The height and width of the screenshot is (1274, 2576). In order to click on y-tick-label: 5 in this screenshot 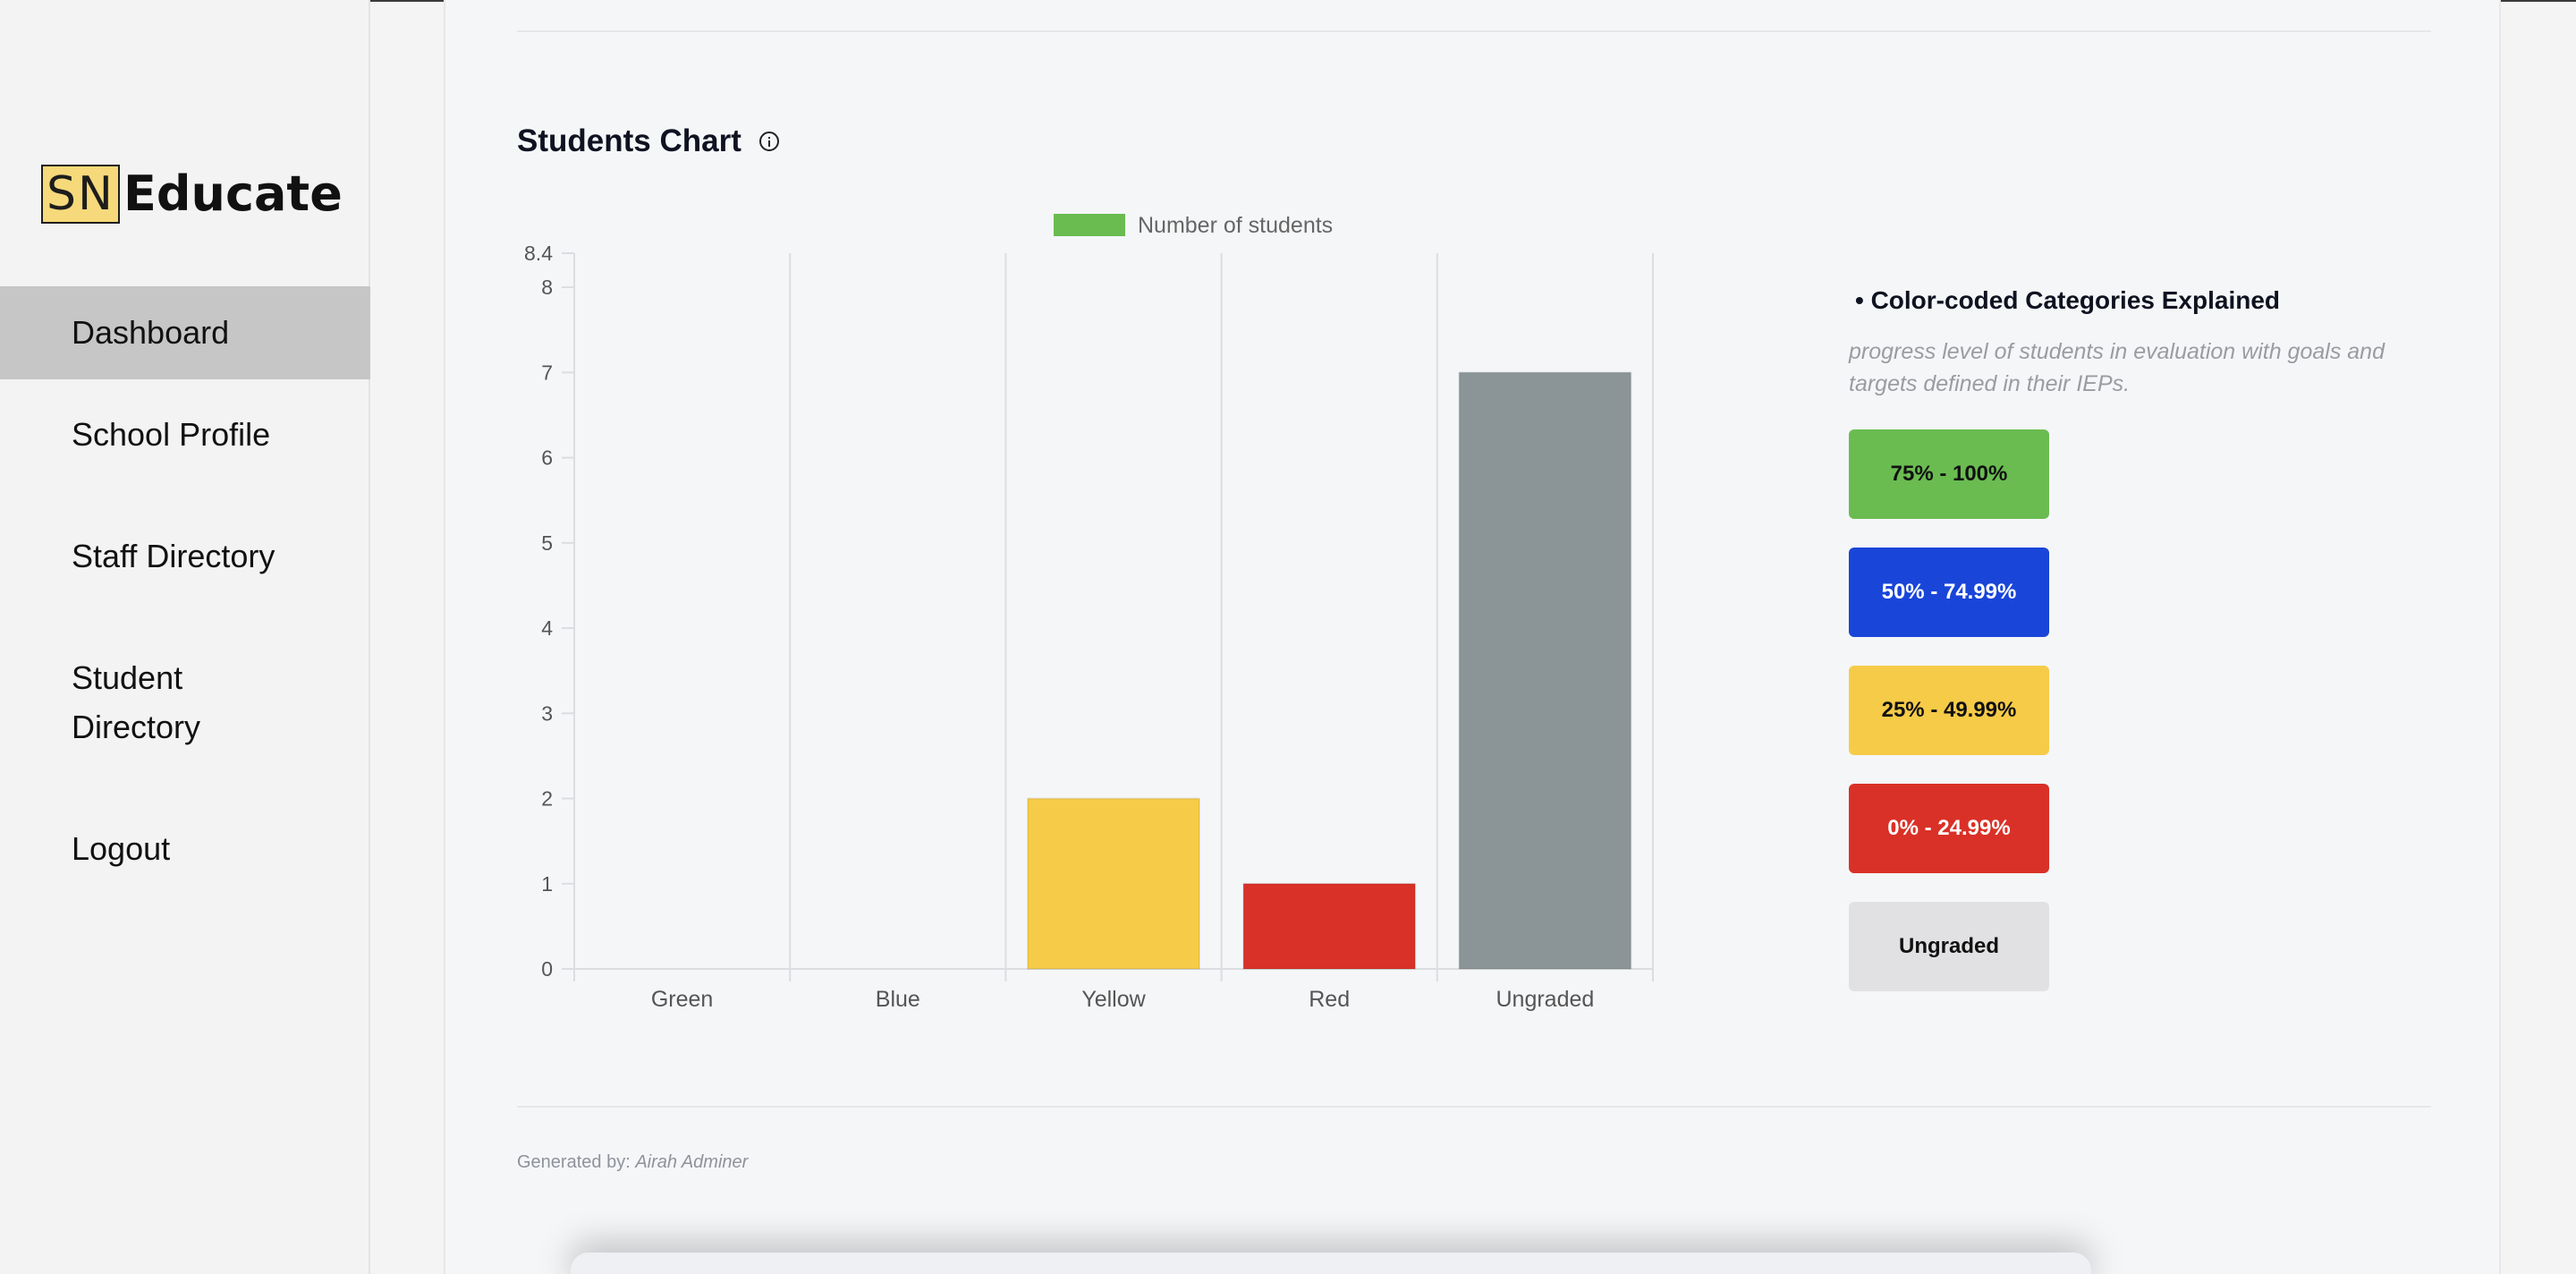, I will do `click(547, 543)`.